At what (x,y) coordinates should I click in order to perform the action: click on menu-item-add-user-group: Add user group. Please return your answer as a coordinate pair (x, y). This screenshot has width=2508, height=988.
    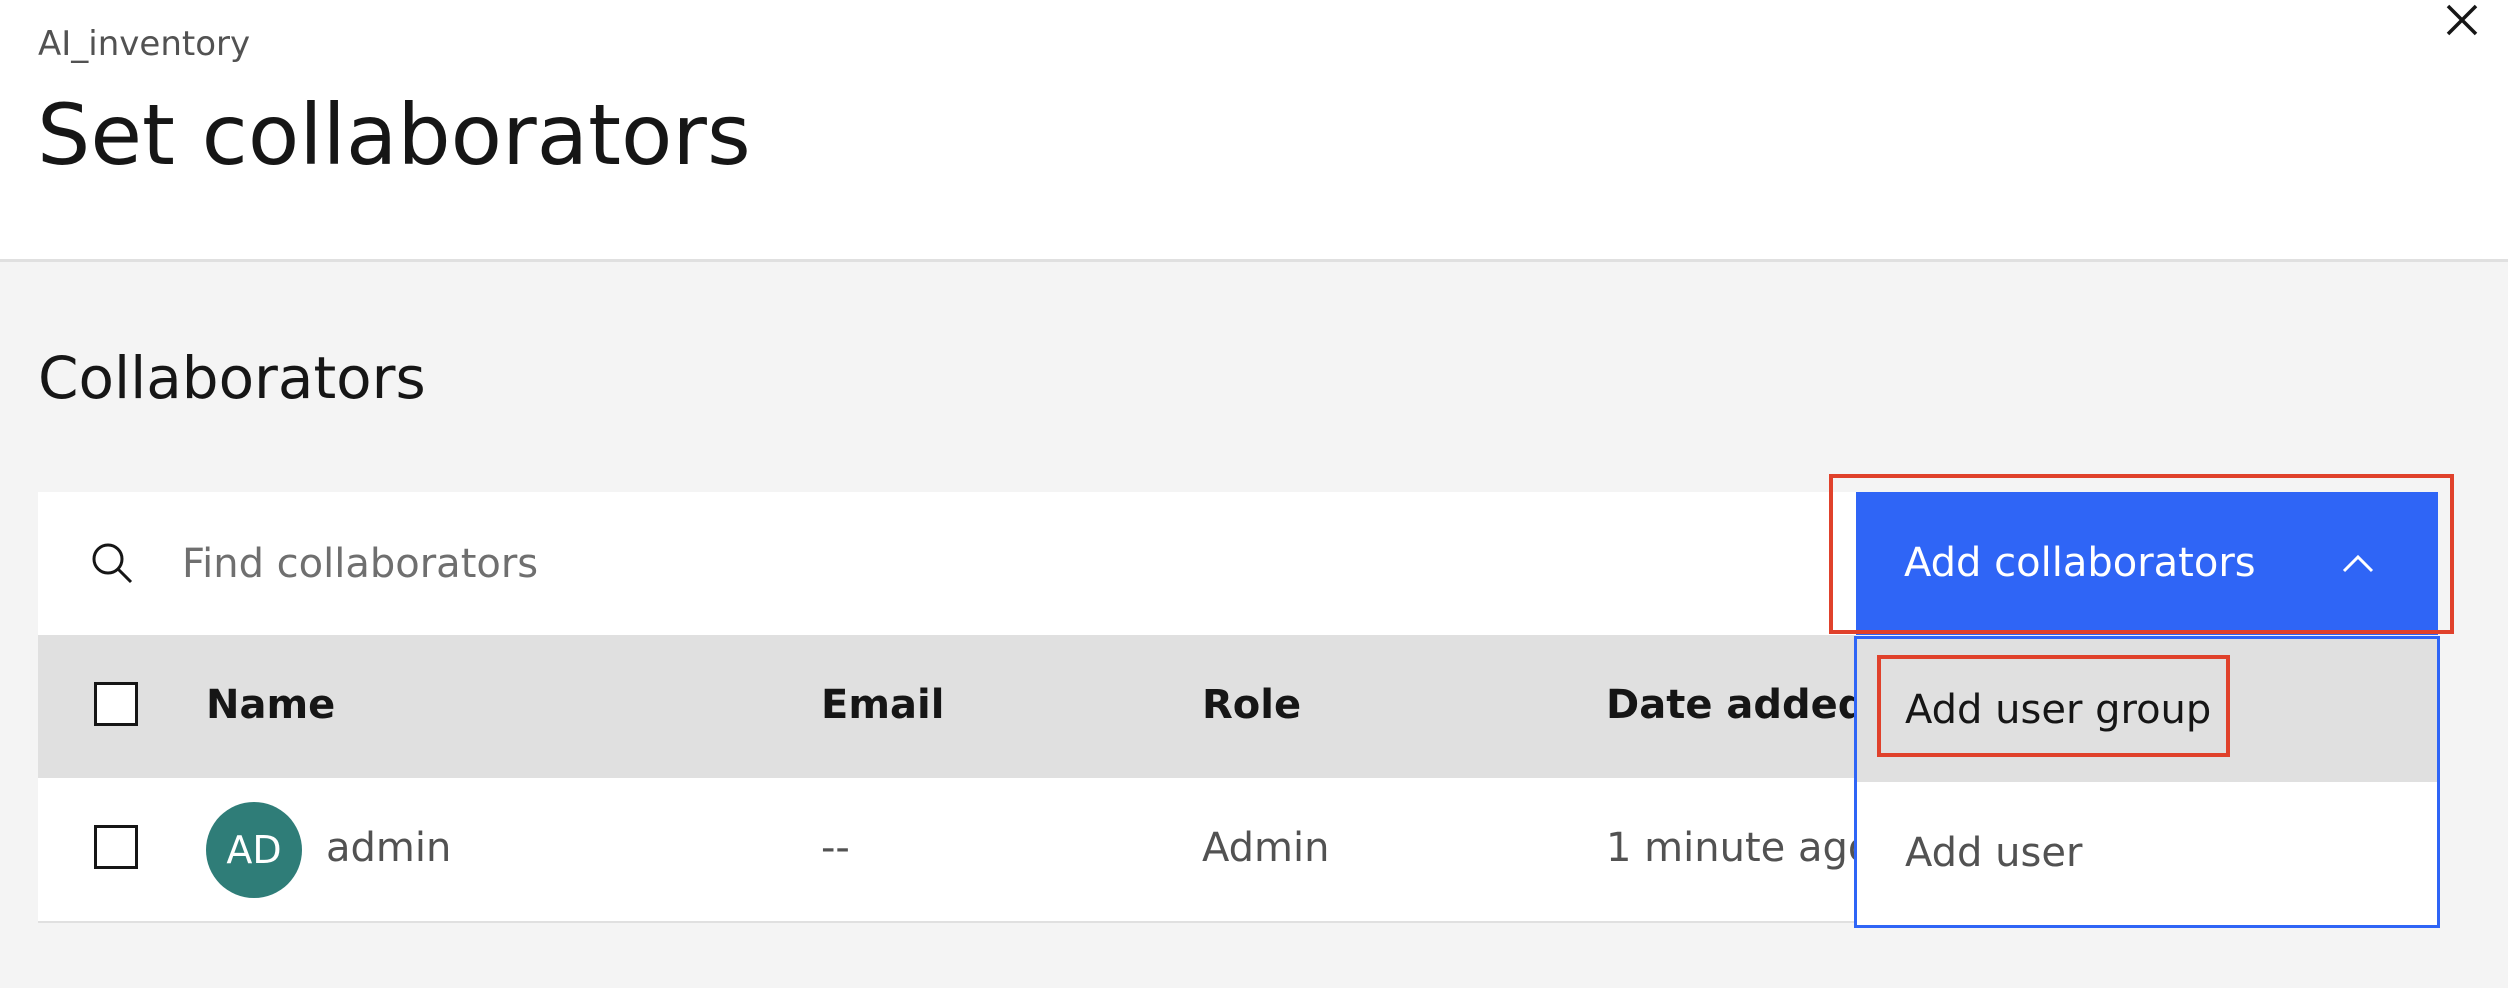
    Looking at the image, I should click on (2147, 710).